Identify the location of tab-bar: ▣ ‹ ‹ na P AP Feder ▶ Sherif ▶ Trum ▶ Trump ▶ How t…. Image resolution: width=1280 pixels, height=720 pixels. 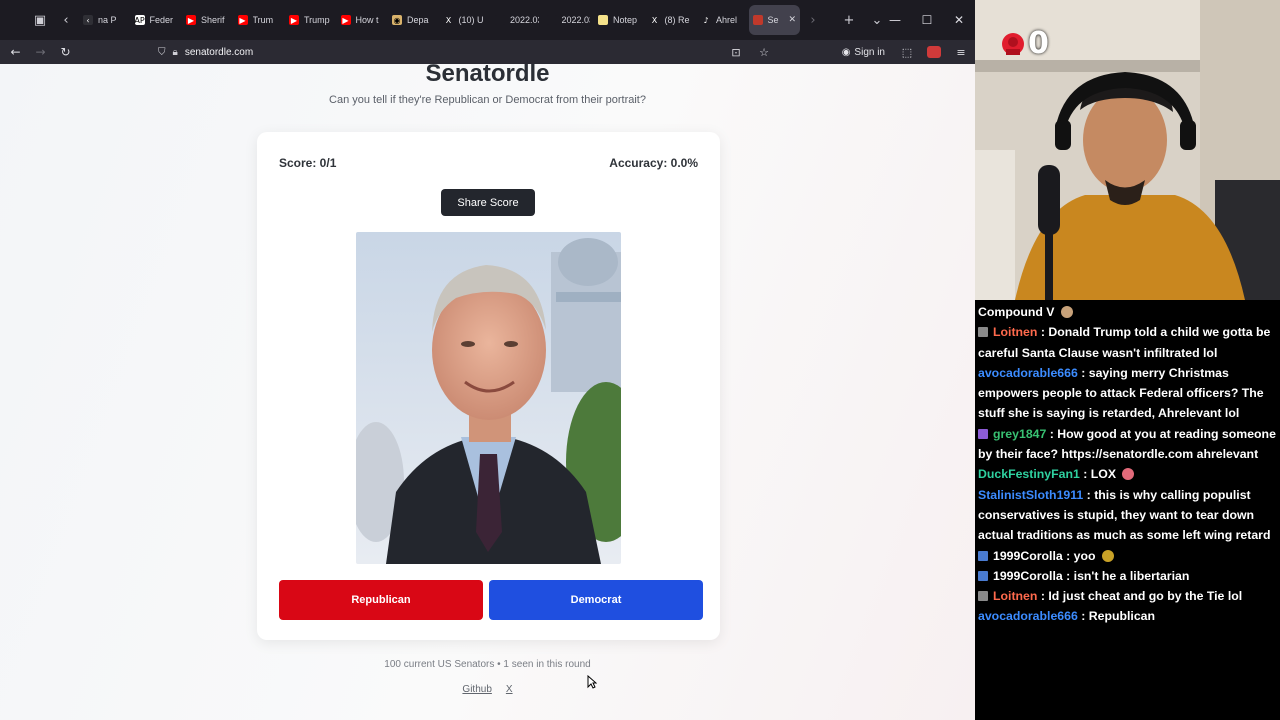
(487, 20).